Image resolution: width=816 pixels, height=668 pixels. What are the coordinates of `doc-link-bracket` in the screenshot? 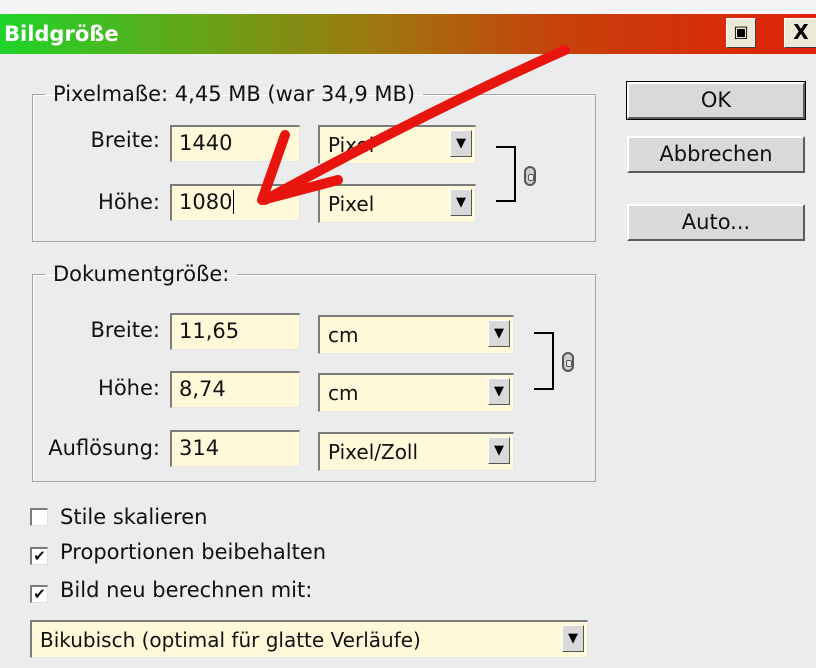 It's located at (544, 361).